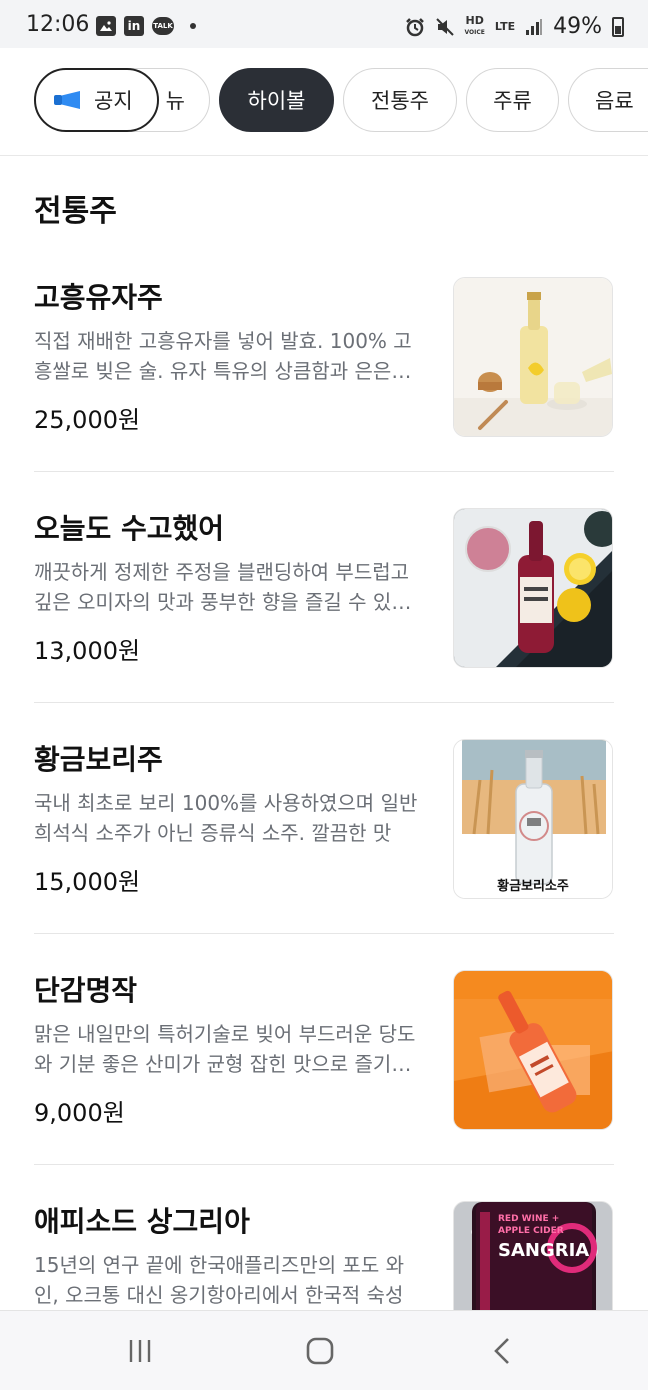  What do you see at coordinates (533, 819) in the screenshot?
I see `menu-item-image: 황금보리소주` at bounding box center [533, 819].